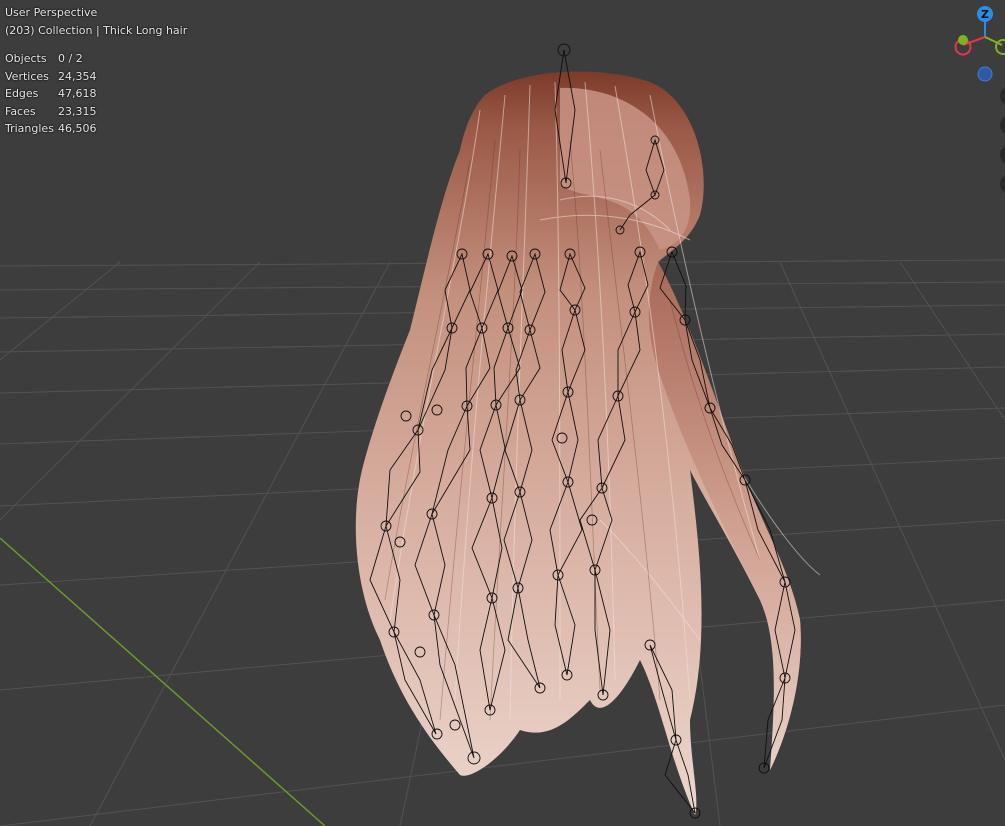  Describe the element at coordinates (51, 12) in the screenshot. I see `view-name: User Perspective` at that location.